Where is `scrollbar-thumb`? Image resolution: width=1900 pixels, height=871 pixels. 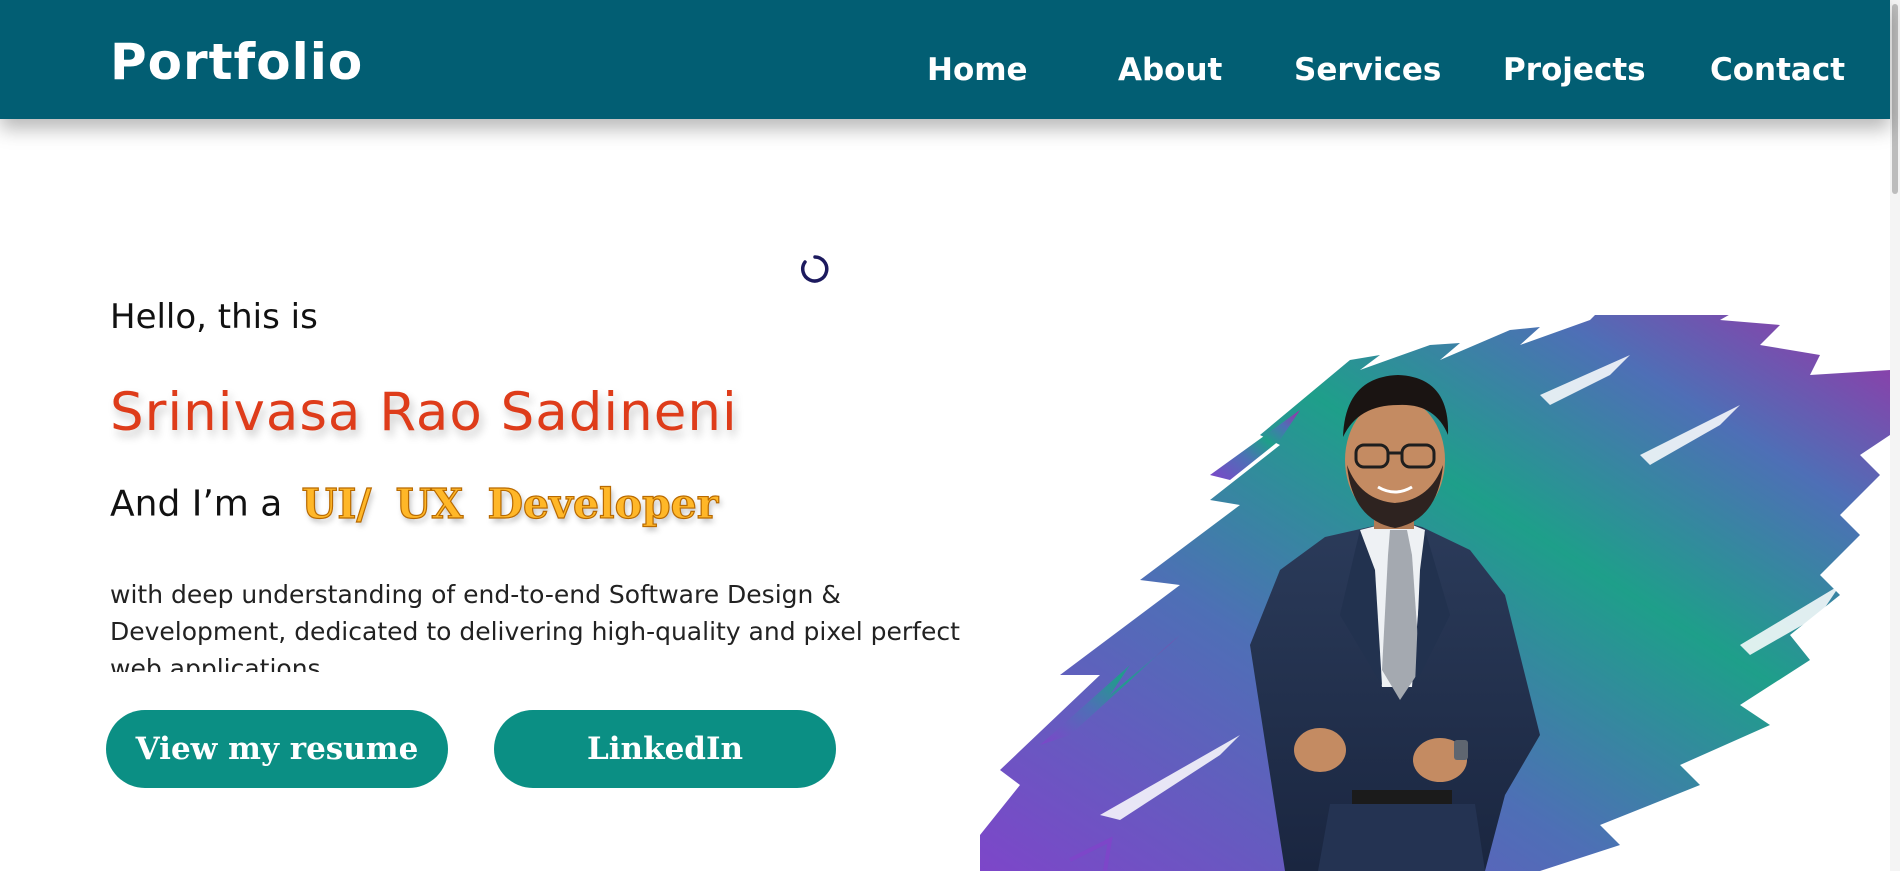 scrollbar-thumb is located at coordinates (1895, 99).